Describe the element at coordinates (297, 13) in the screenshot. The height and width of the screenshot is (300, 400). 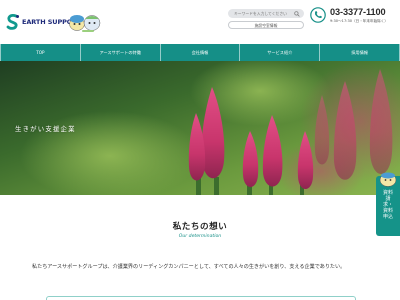
I see `search-icon` at that location.